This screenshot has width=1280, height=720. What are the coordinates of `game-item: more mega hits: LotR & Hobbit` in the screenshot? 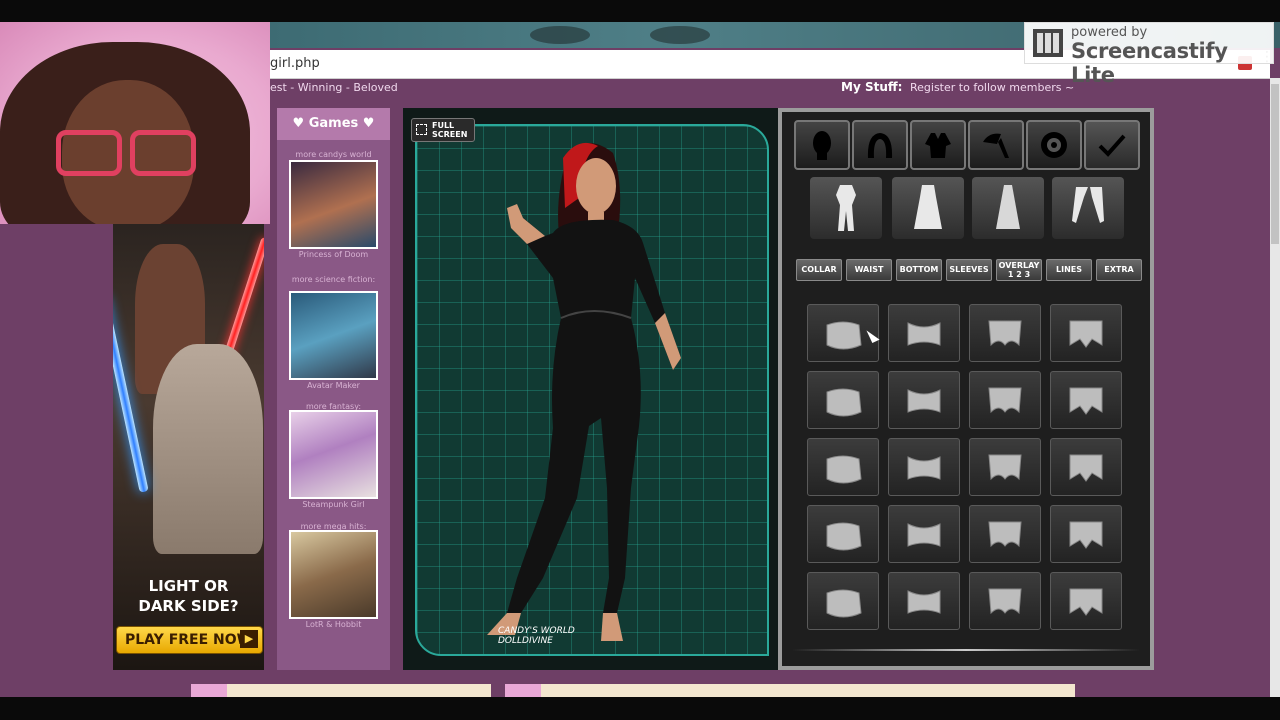 It's located at (333, 582).